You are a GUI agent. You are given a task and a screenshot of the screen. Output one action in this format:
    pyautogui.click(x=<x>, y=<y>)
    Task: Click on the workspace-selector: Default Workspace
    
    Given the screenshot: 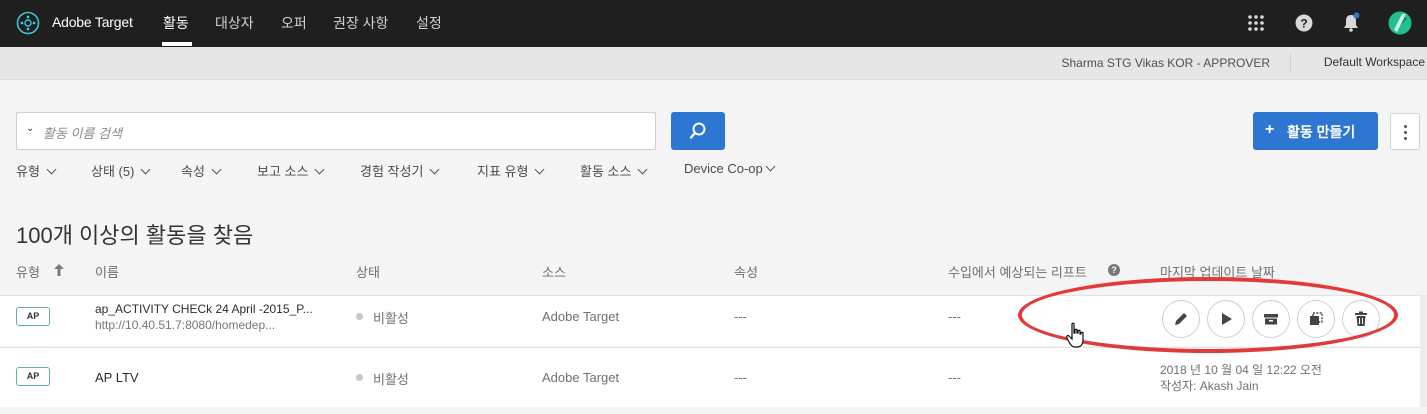 What is the action you would take?
    pyautogui.click(x=1374, y=62)
    